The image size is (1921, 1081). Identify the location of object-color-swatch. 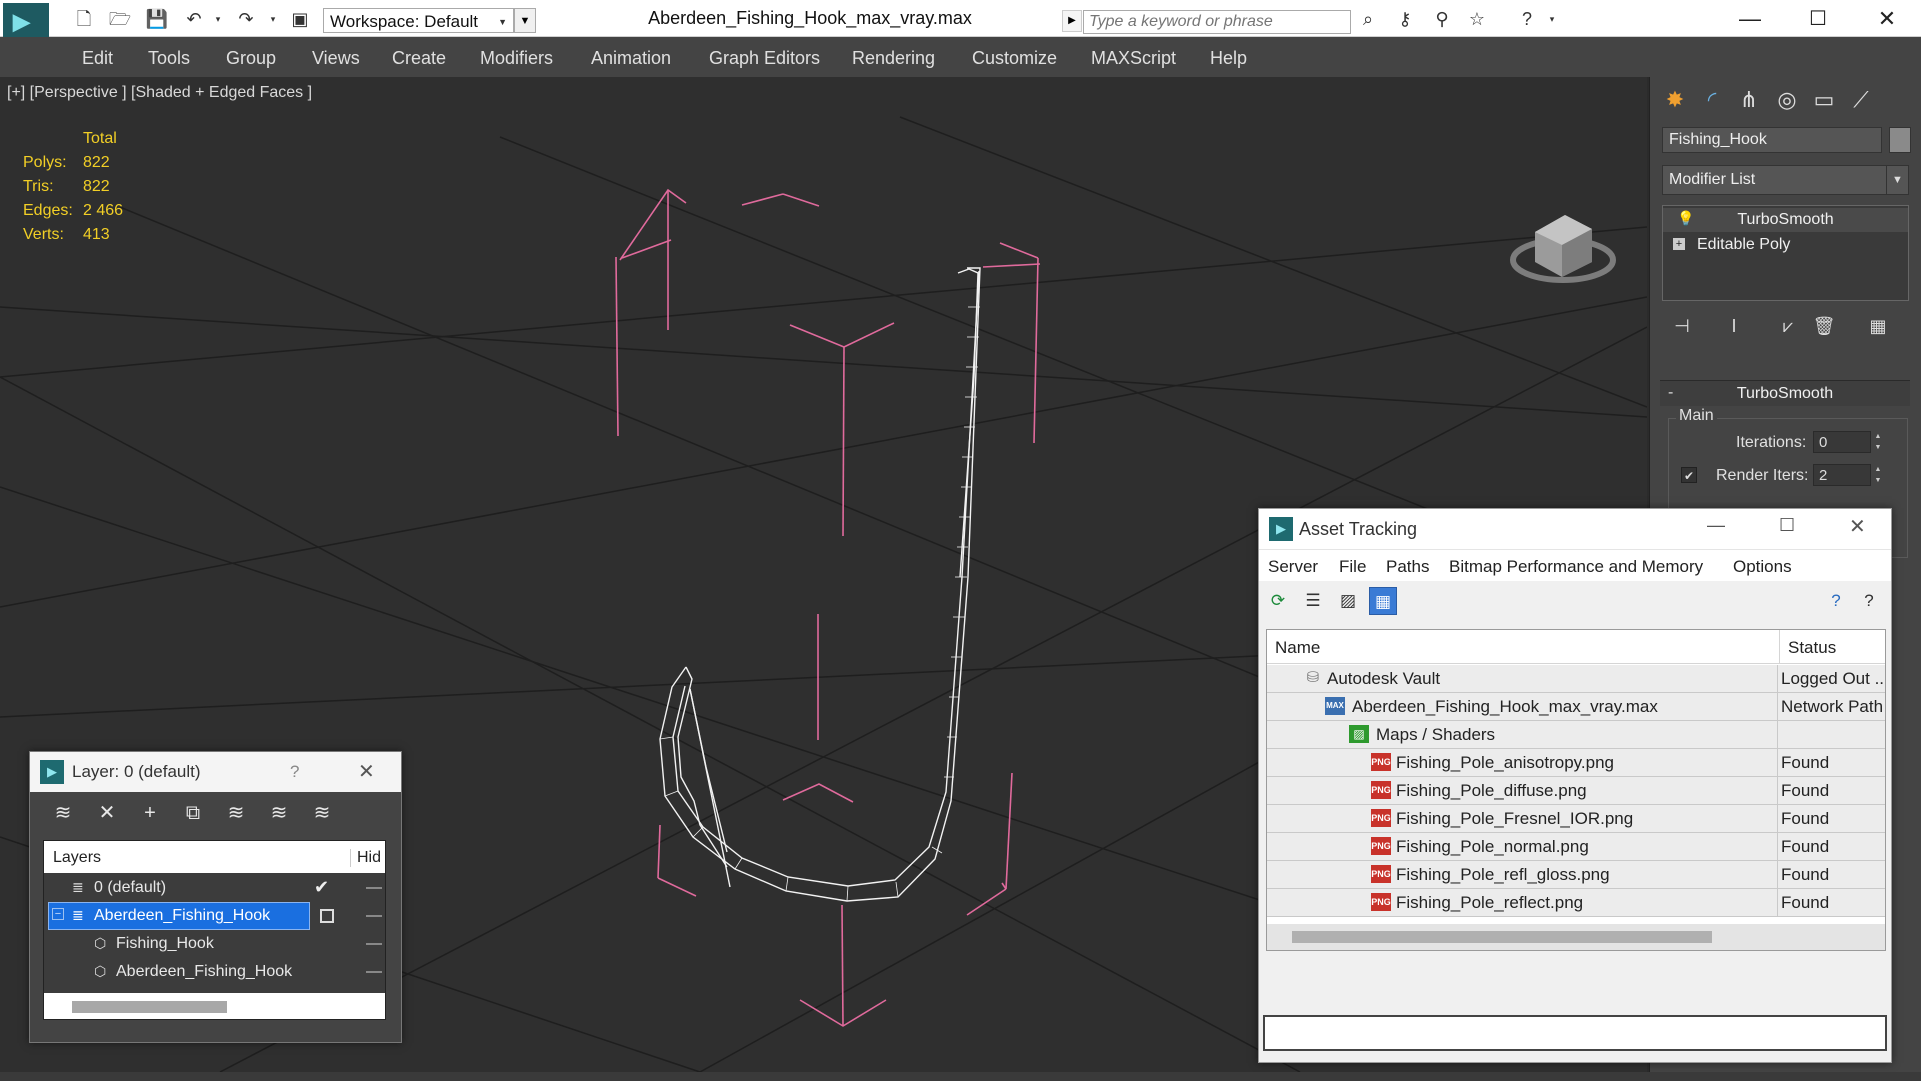
(1900, 140).